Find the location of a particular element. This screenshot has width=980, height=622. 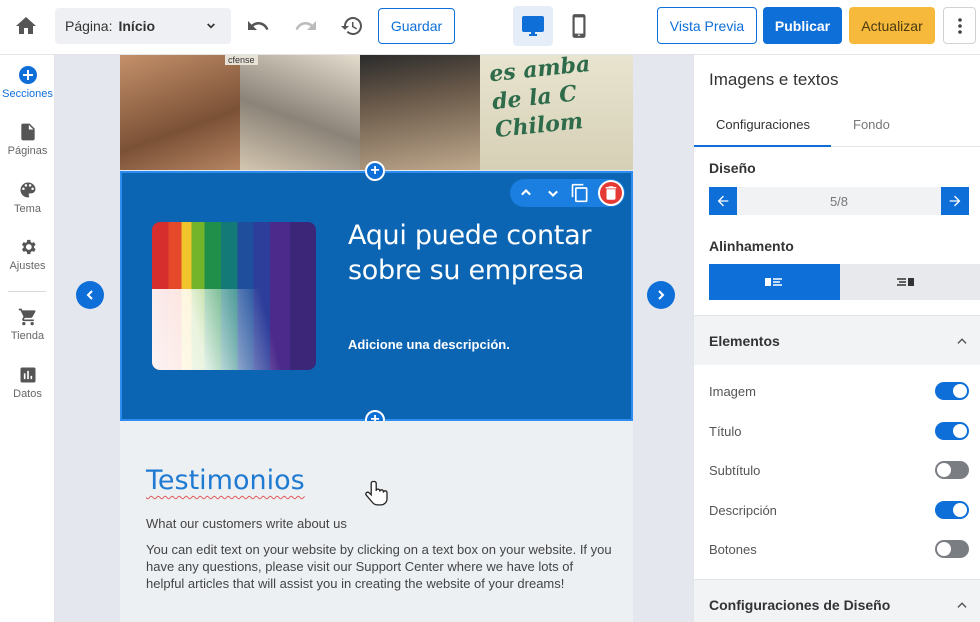

save-button: Guardar is located at coordinates (416, 26).